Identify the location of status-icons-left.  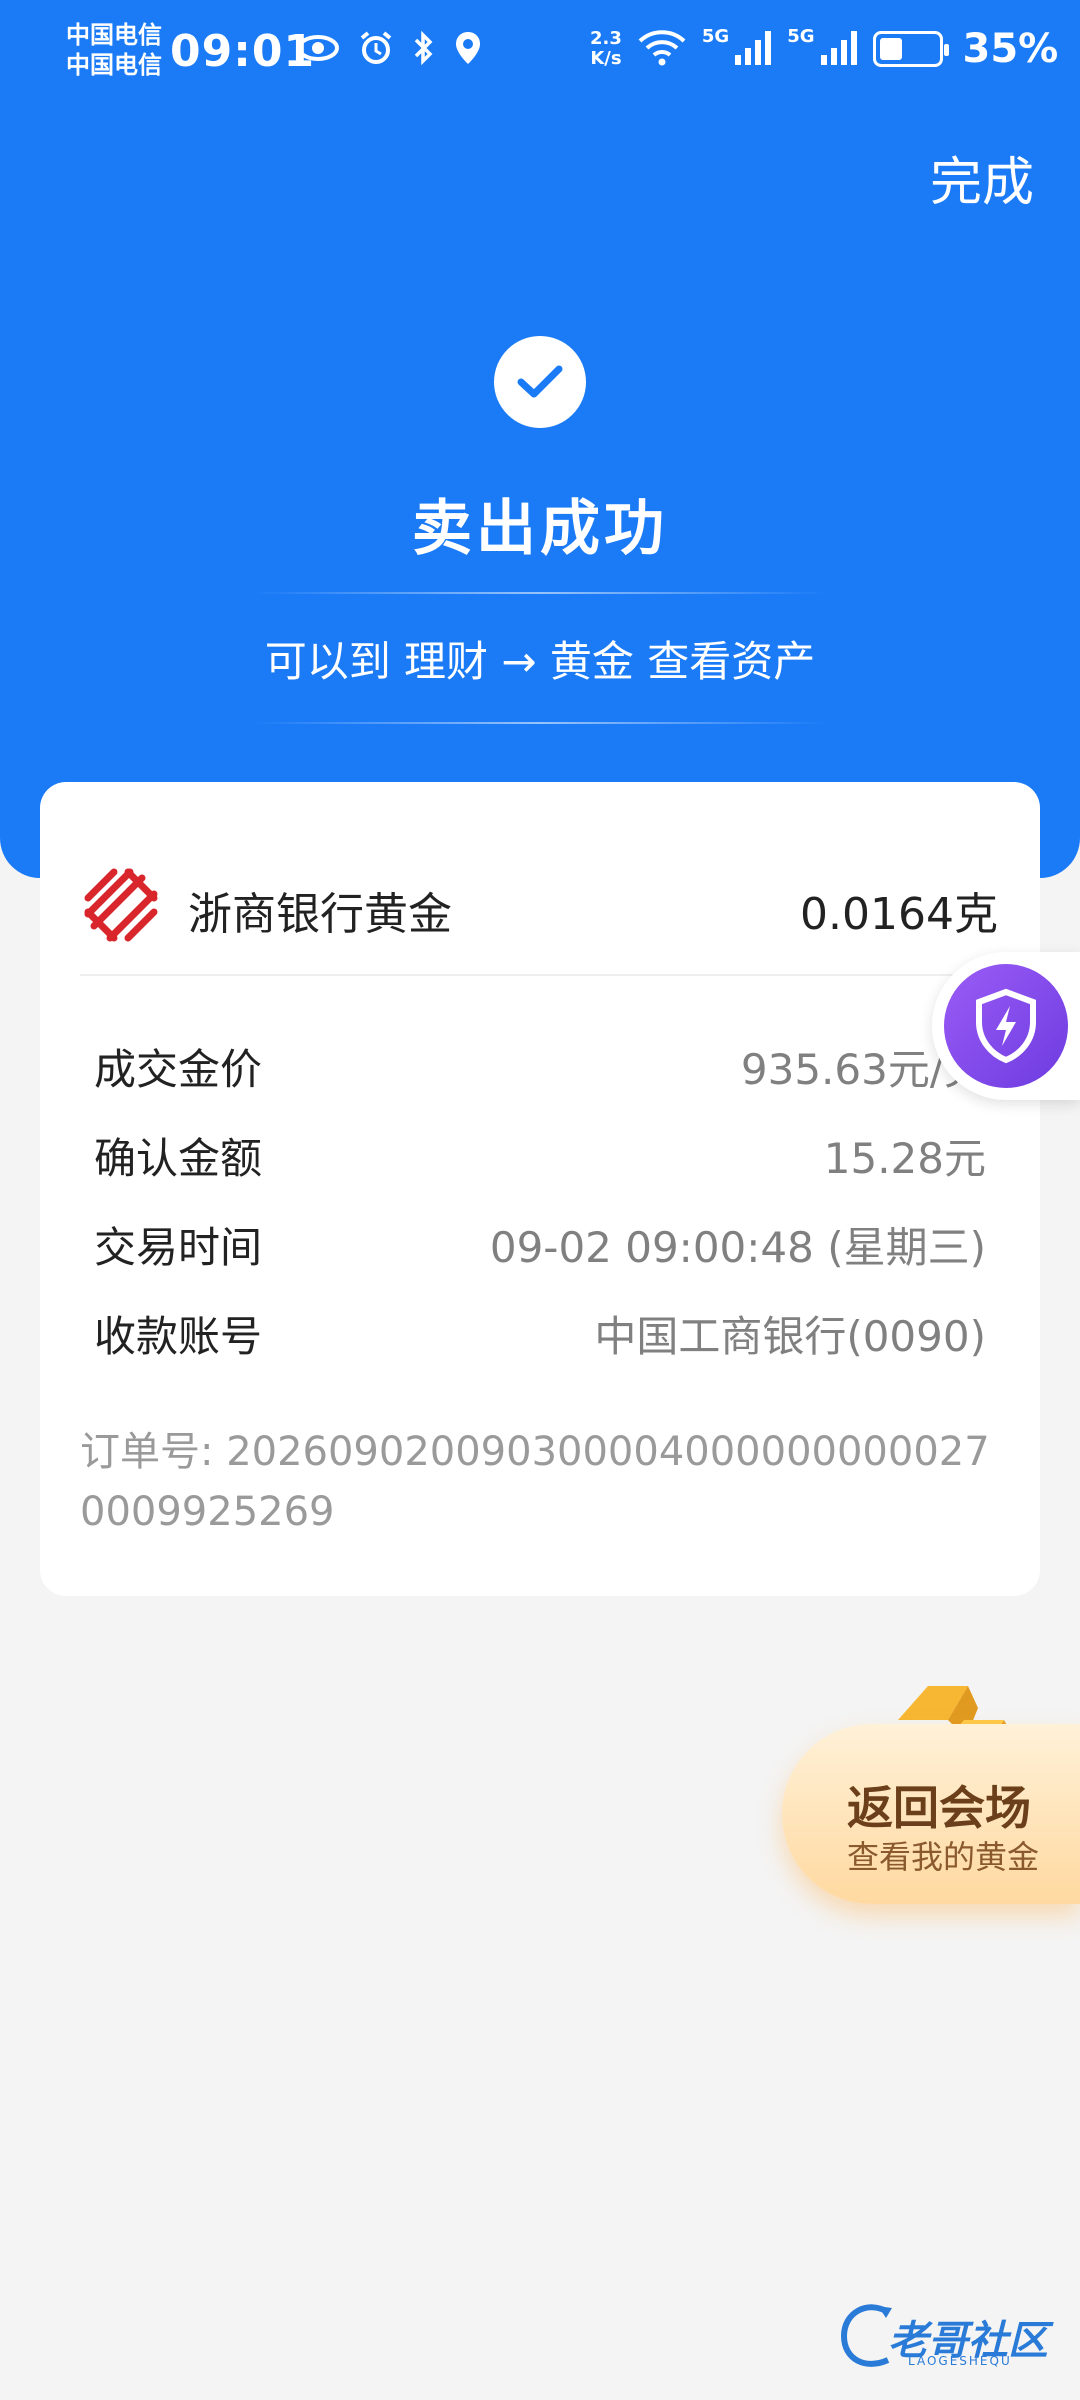
(389, 50).